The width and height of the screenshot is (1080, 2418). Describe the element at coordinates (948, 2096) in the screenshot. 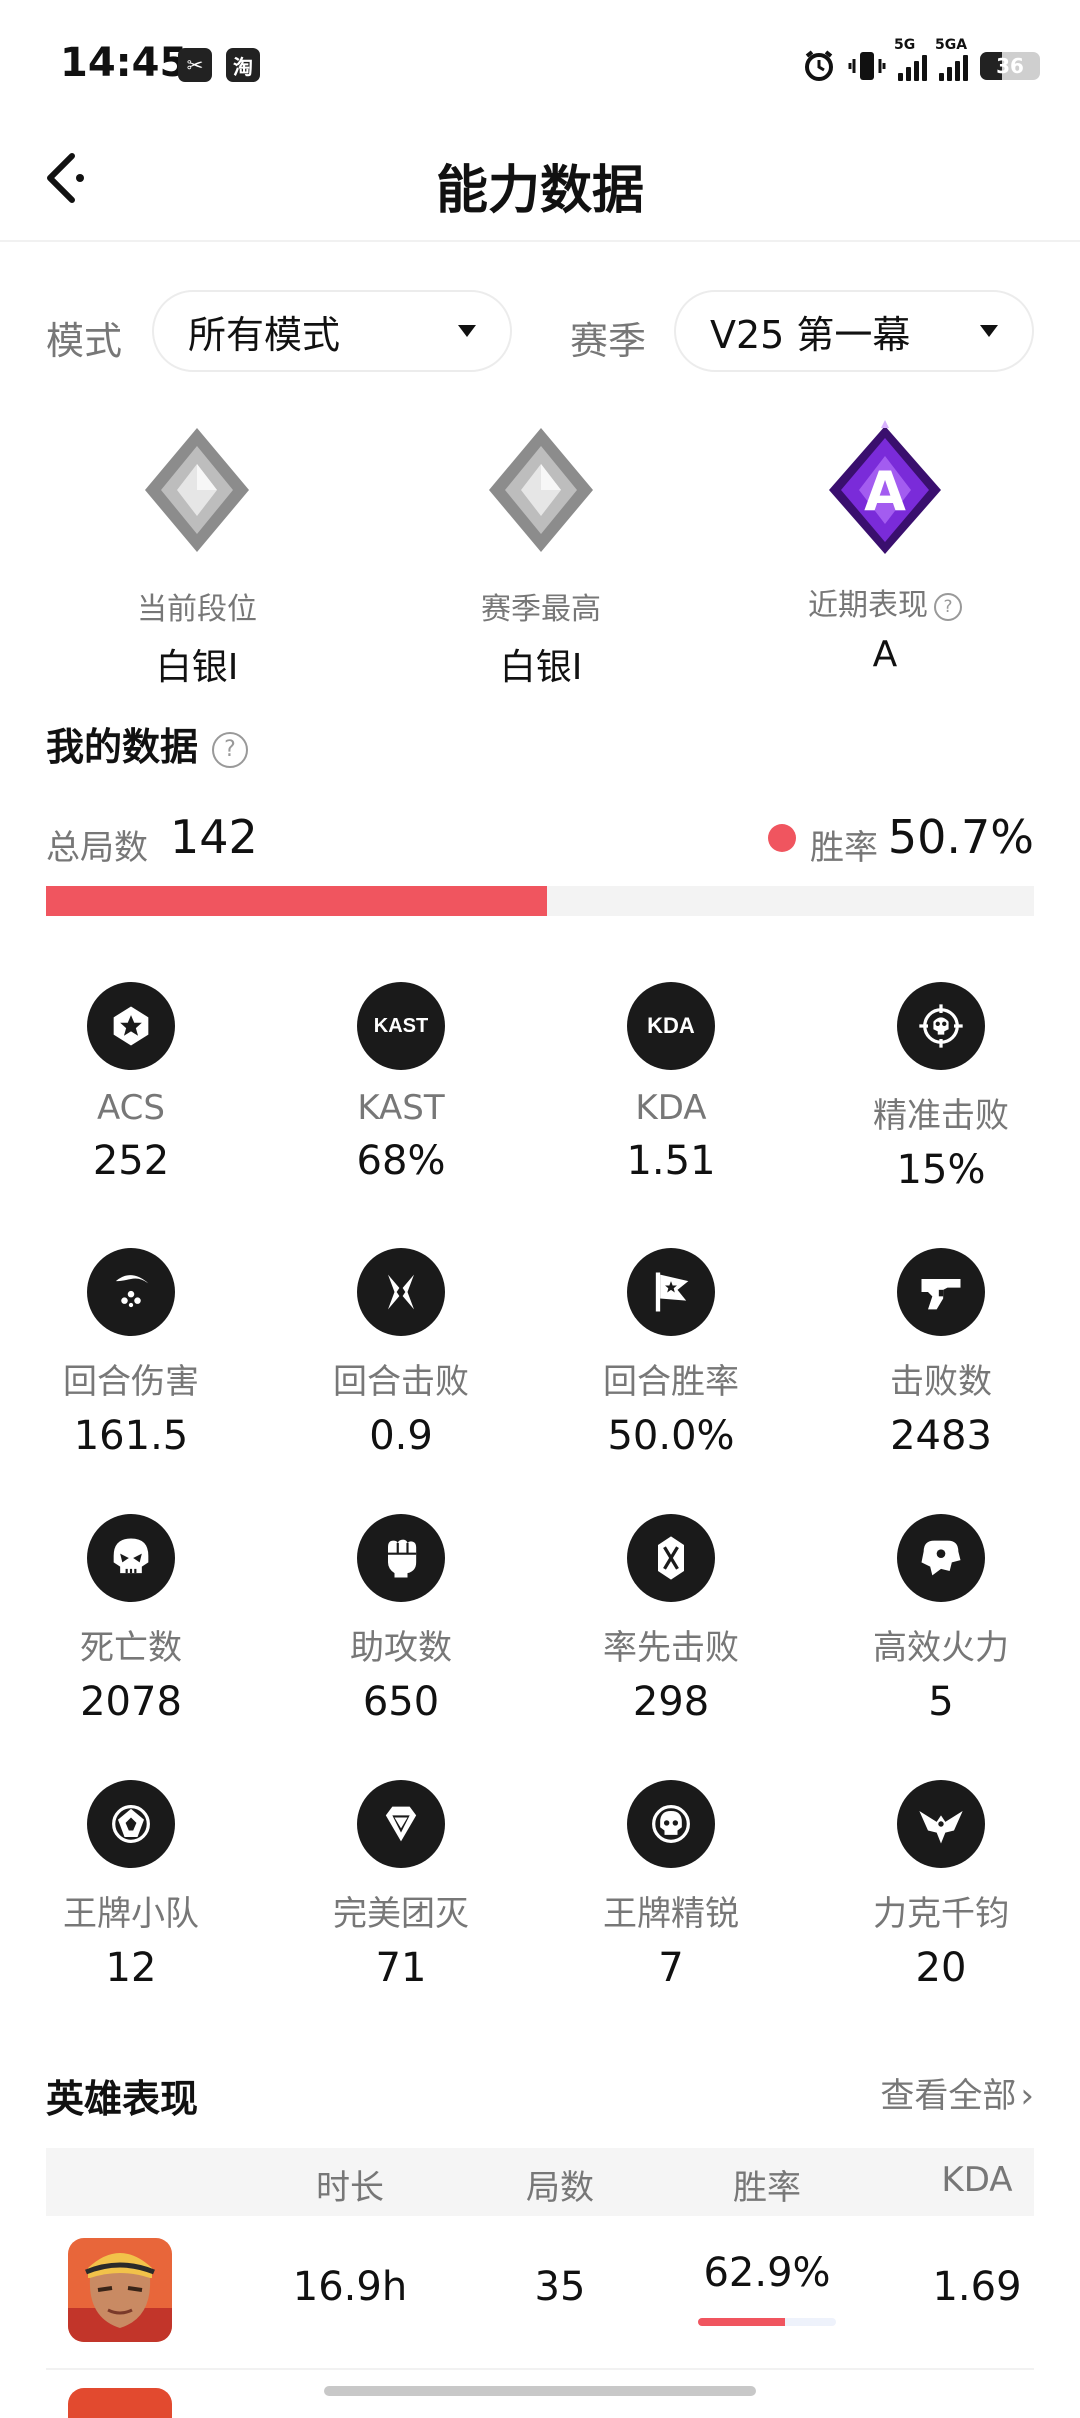

I see `view-all-label: 查看全部` at that location.